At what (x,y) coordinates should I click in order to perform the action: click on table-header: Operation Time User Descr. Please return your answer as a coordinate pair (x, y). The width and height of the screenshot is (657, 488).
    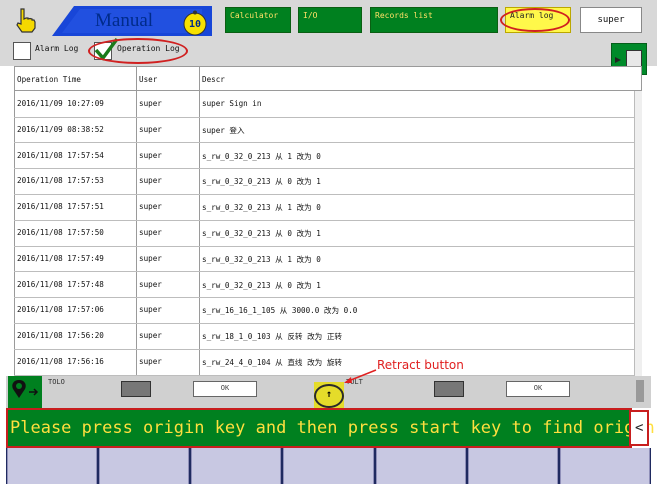
    Looking at the image, I should click on (328, 78).